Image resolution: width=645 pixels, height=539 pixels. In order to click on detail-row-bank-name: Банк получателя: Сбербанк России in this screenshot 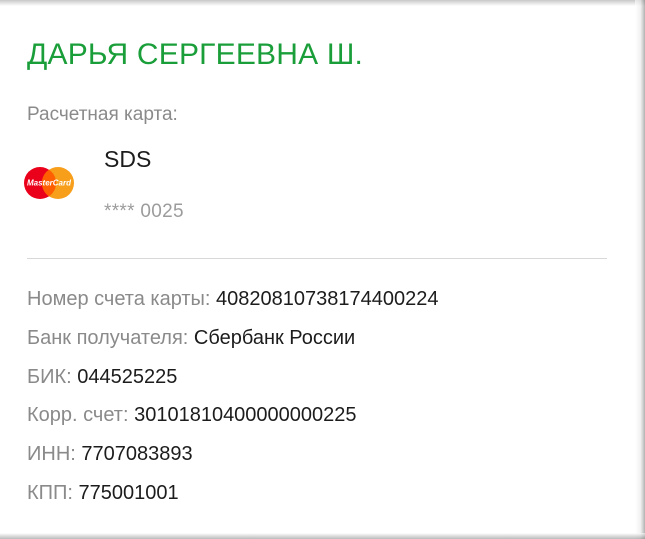, I will do `click(233, 345)`.